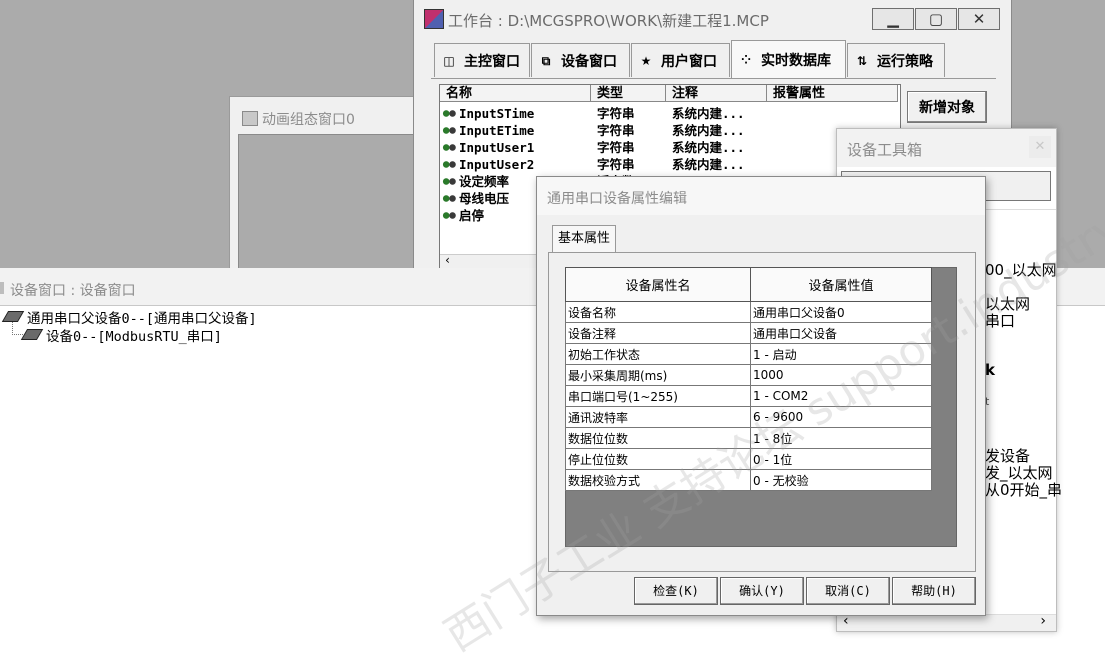 Image resolution: width=1105 pixels, height=665 pixels. What do you see at coordinates (862, 60) in the screenshot?
I see `strategy-icon: ⇅` at bounding box center [862, 60].